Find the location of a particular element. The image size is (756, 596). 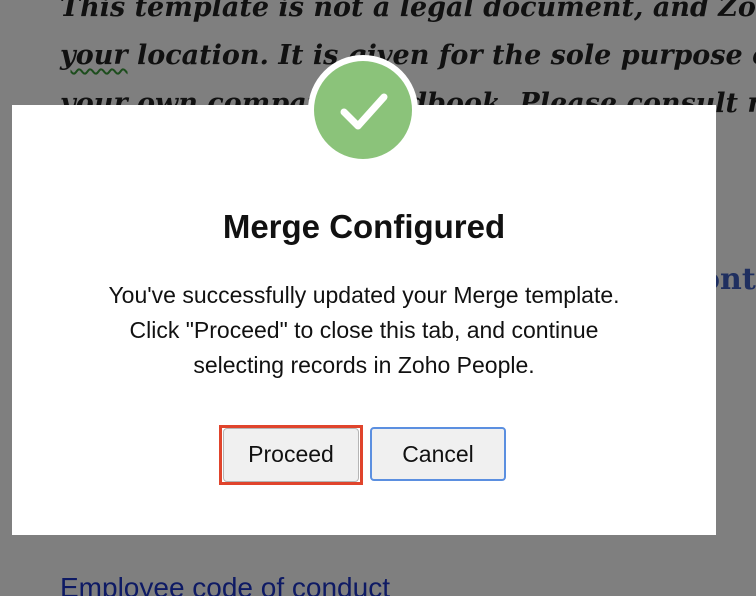

dialog-message-line: selecting records in Zoho People. is located at coordinates (364, 365).